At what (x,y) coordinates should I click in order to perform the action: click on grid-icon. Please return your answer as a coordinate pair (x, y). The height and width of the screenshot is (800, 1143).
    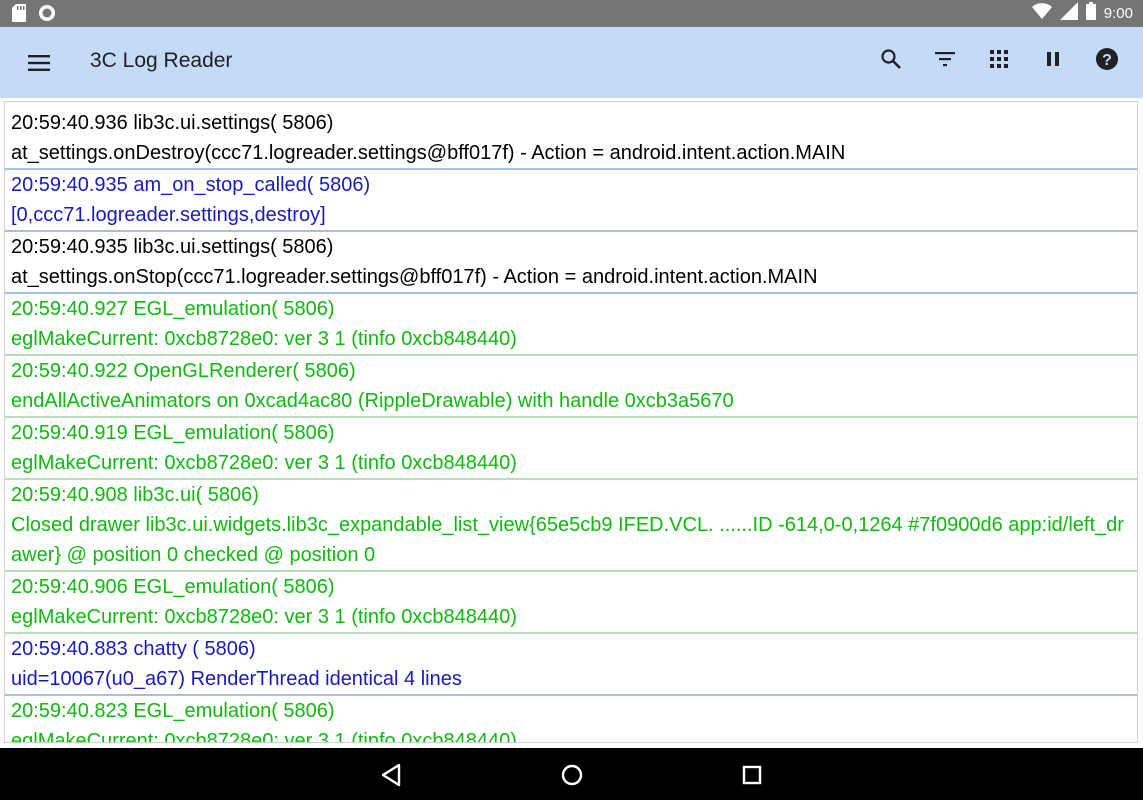
    Looking at the image, I should click on (999, 61).